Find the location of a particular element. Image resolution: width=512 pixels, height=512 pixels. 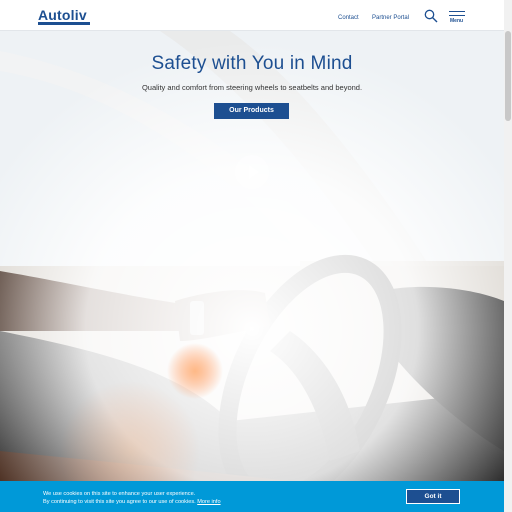

search-icon is located at coordinates (431, 16).